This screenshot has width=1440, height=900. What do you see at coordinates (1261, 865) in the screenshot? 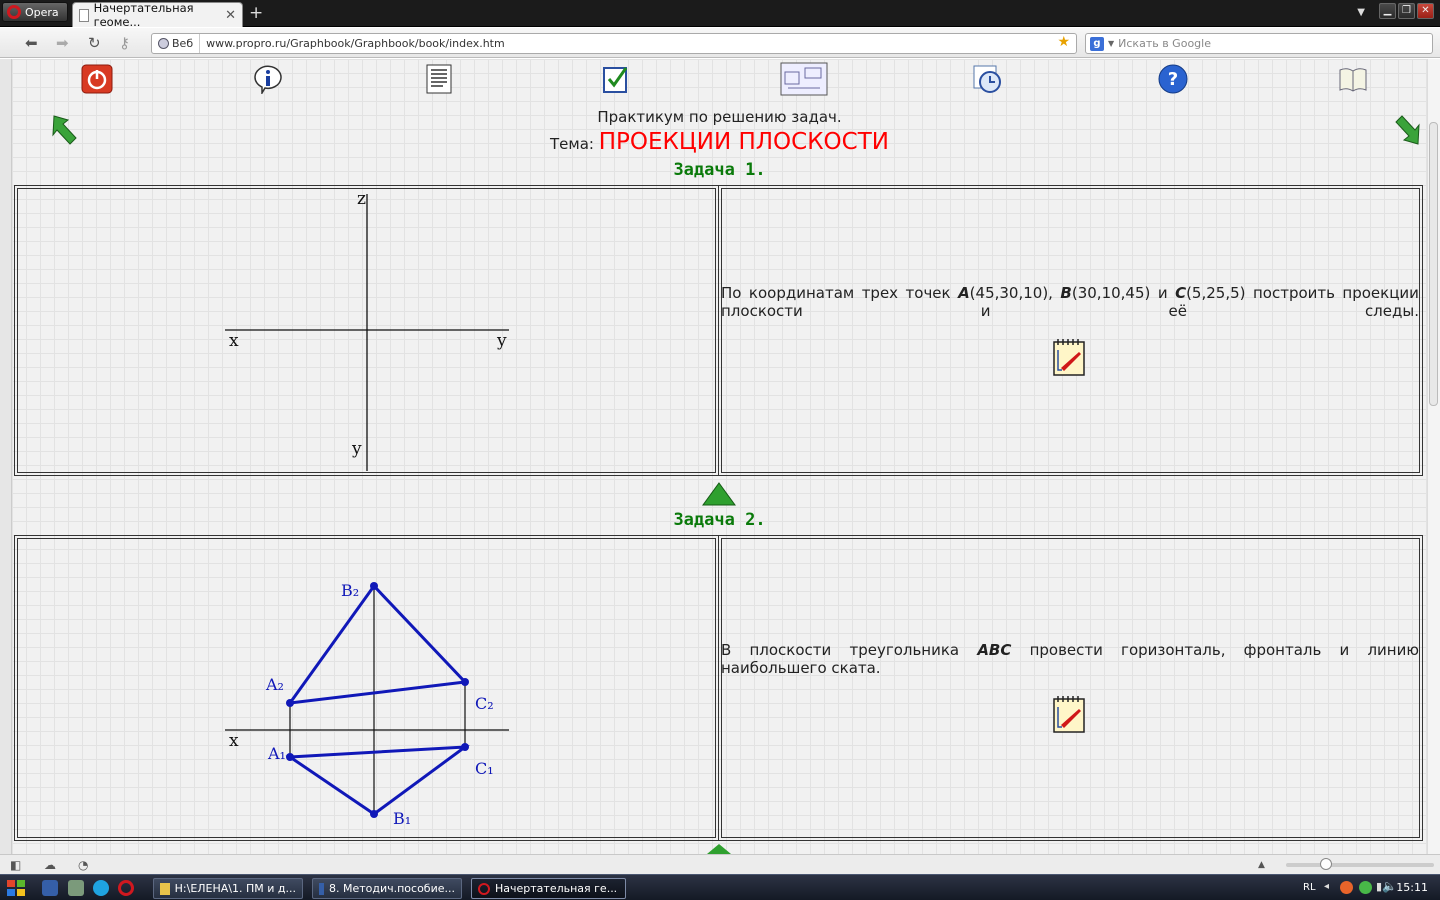
I see `zoom-view-icon: ▲` at bounding box center [1261, 865].